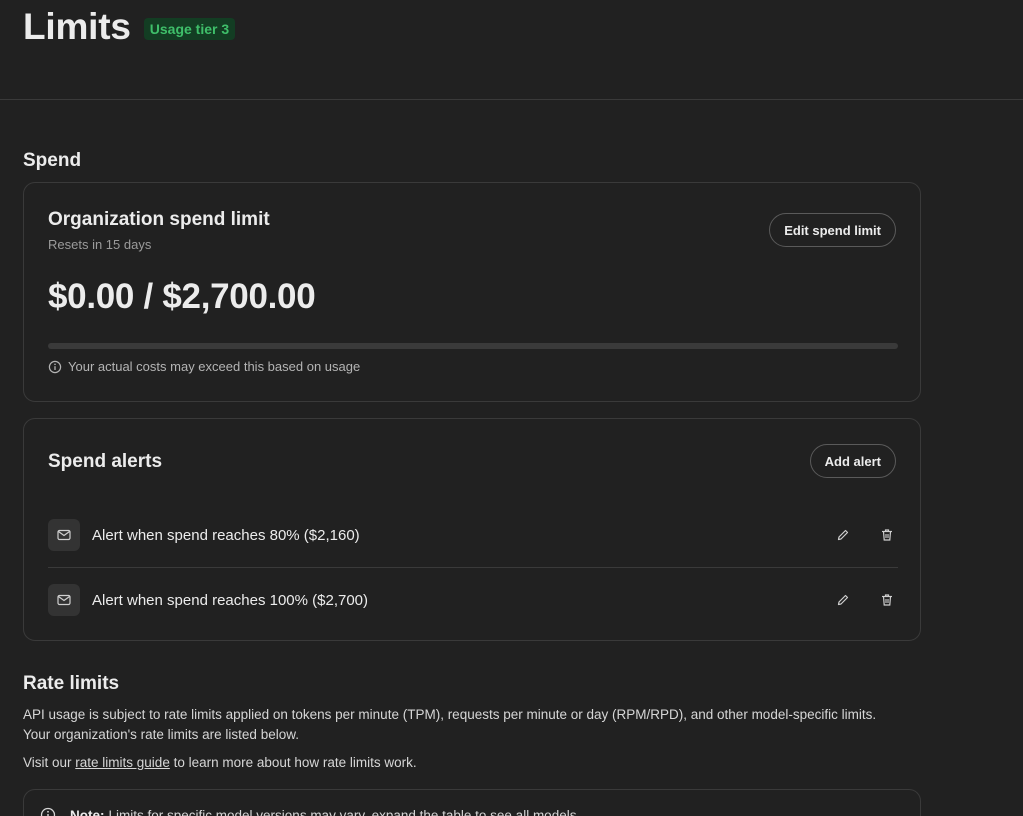 The image size is (1023, 816). I want to click on alert-row: Alert when spend reaches 100% ($2,700), so click(473, 600).